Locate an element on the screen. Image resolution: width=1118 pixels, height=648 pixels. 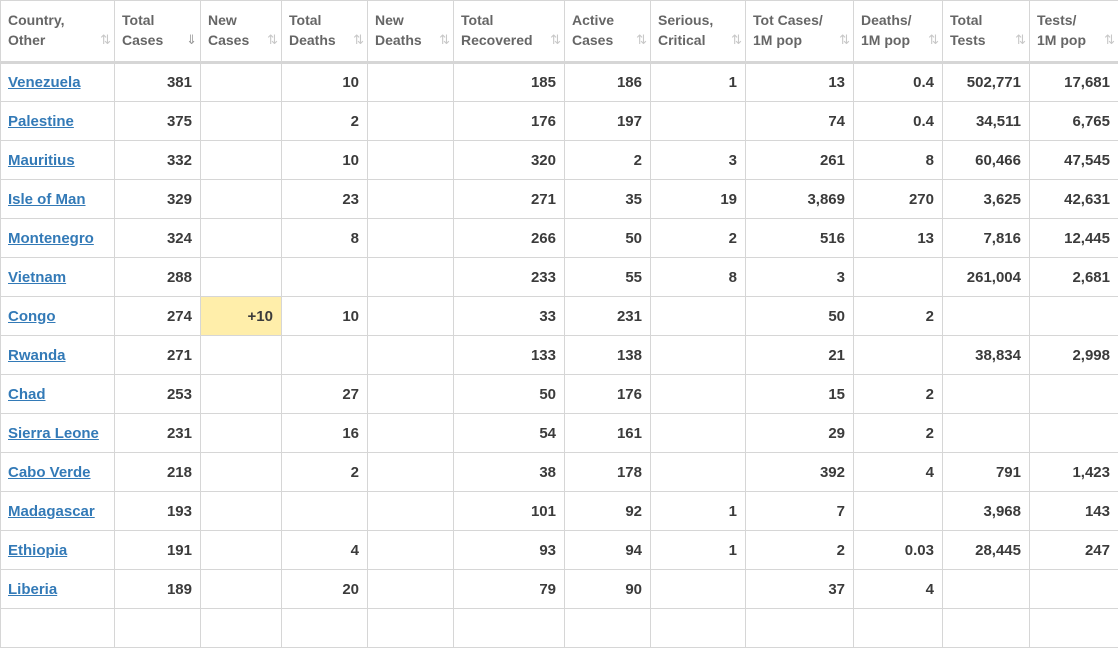
header-tests-per-1m: Tests/1M pop⇅ is located at coordinates (1074, 32).